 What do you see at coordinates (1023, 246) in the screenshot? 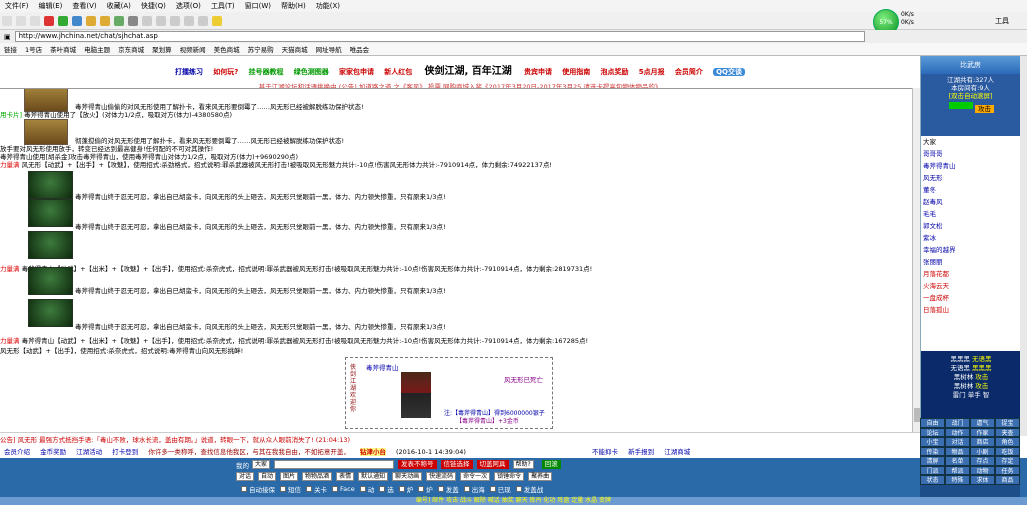
I see `panel-scrollbar` at bounding box center [1023, 246].